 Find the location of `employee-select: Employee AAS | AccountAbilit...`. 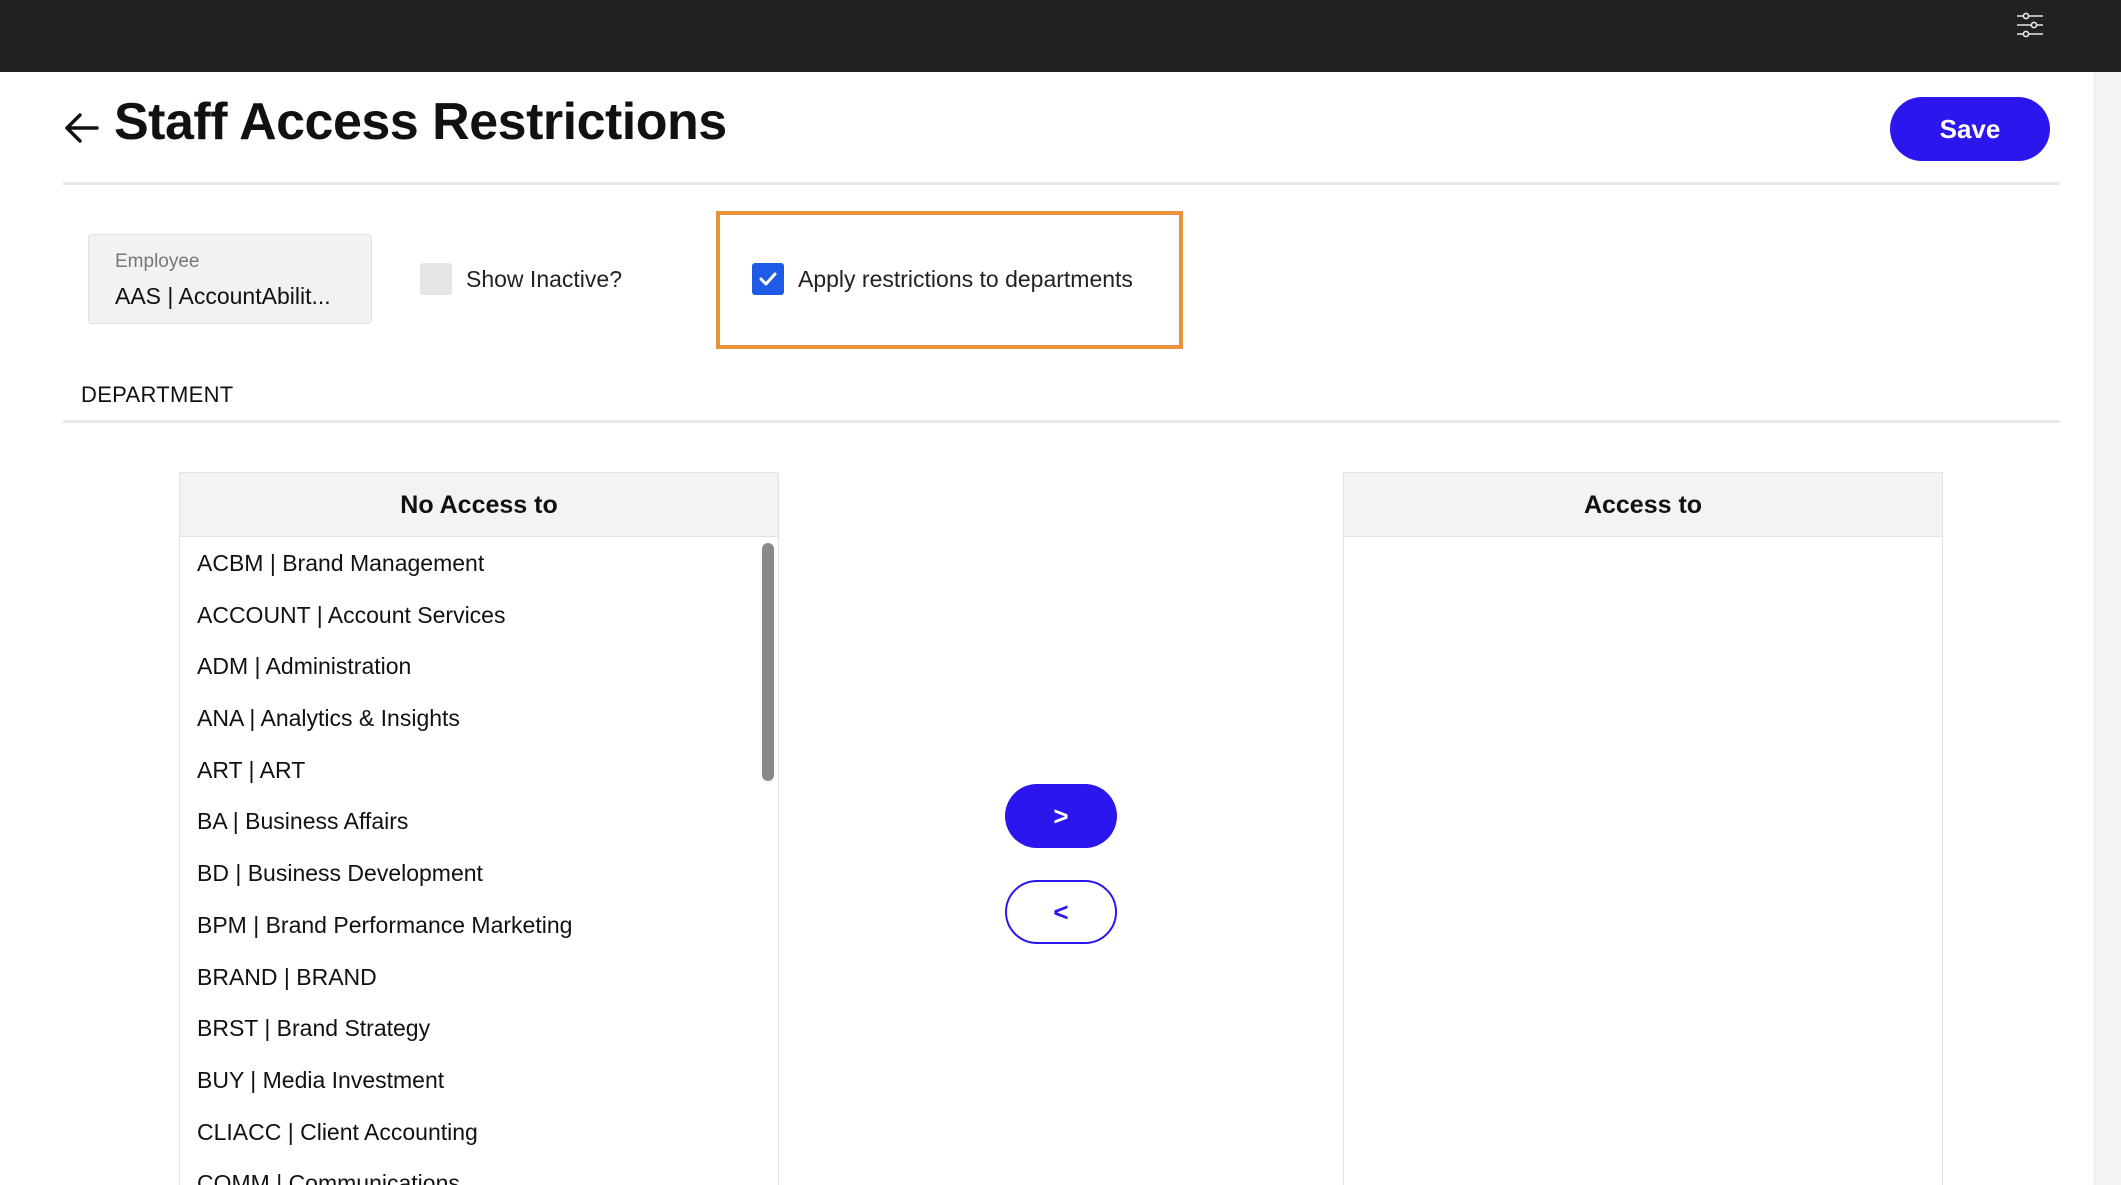

employee-select: Employee AAS | AccountAbilit... is located at coordinates (230, 279).